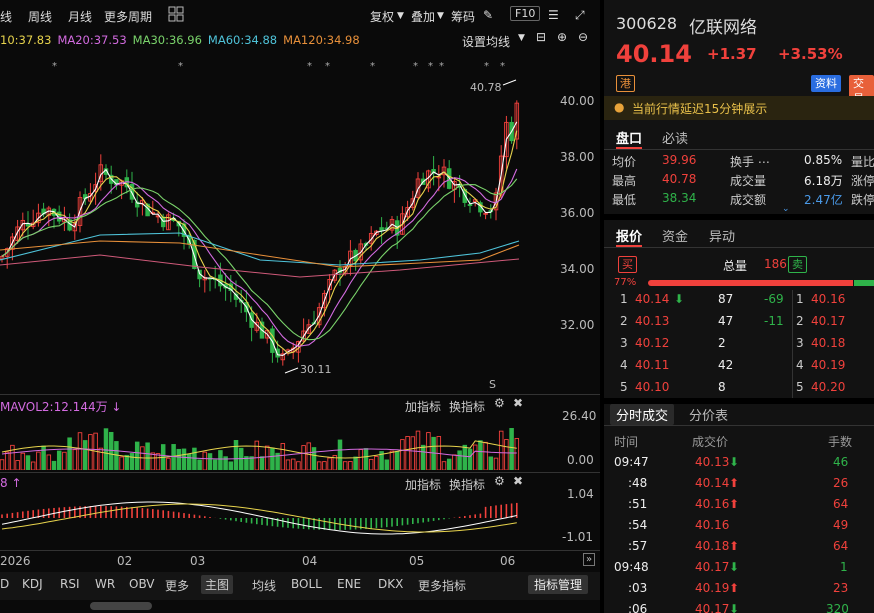 The image size is (874, 613). I want to click on adjust-dropdown: 复权, so click(382, 16).